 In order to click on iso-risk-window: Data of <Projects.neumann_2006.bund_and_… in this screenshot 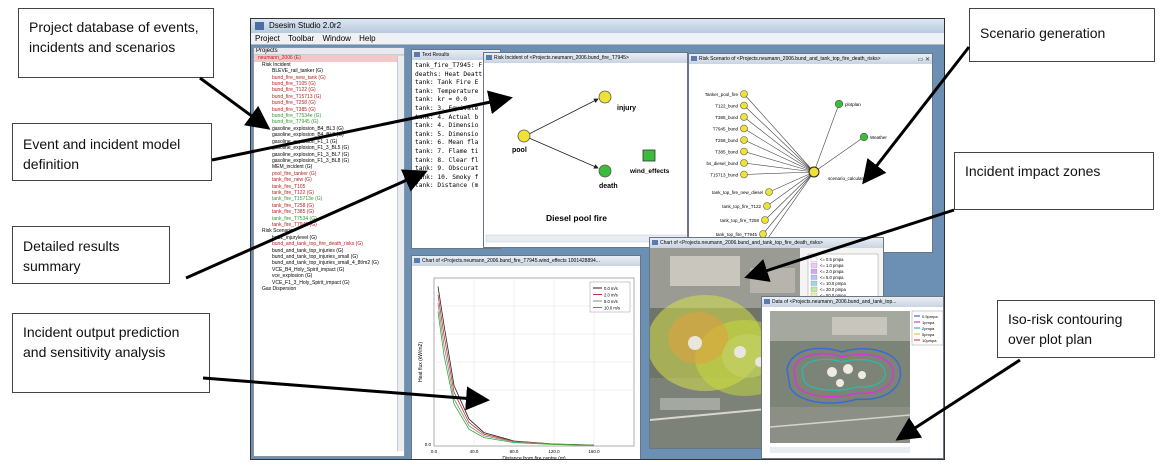, I will do `click(852, 377)`.